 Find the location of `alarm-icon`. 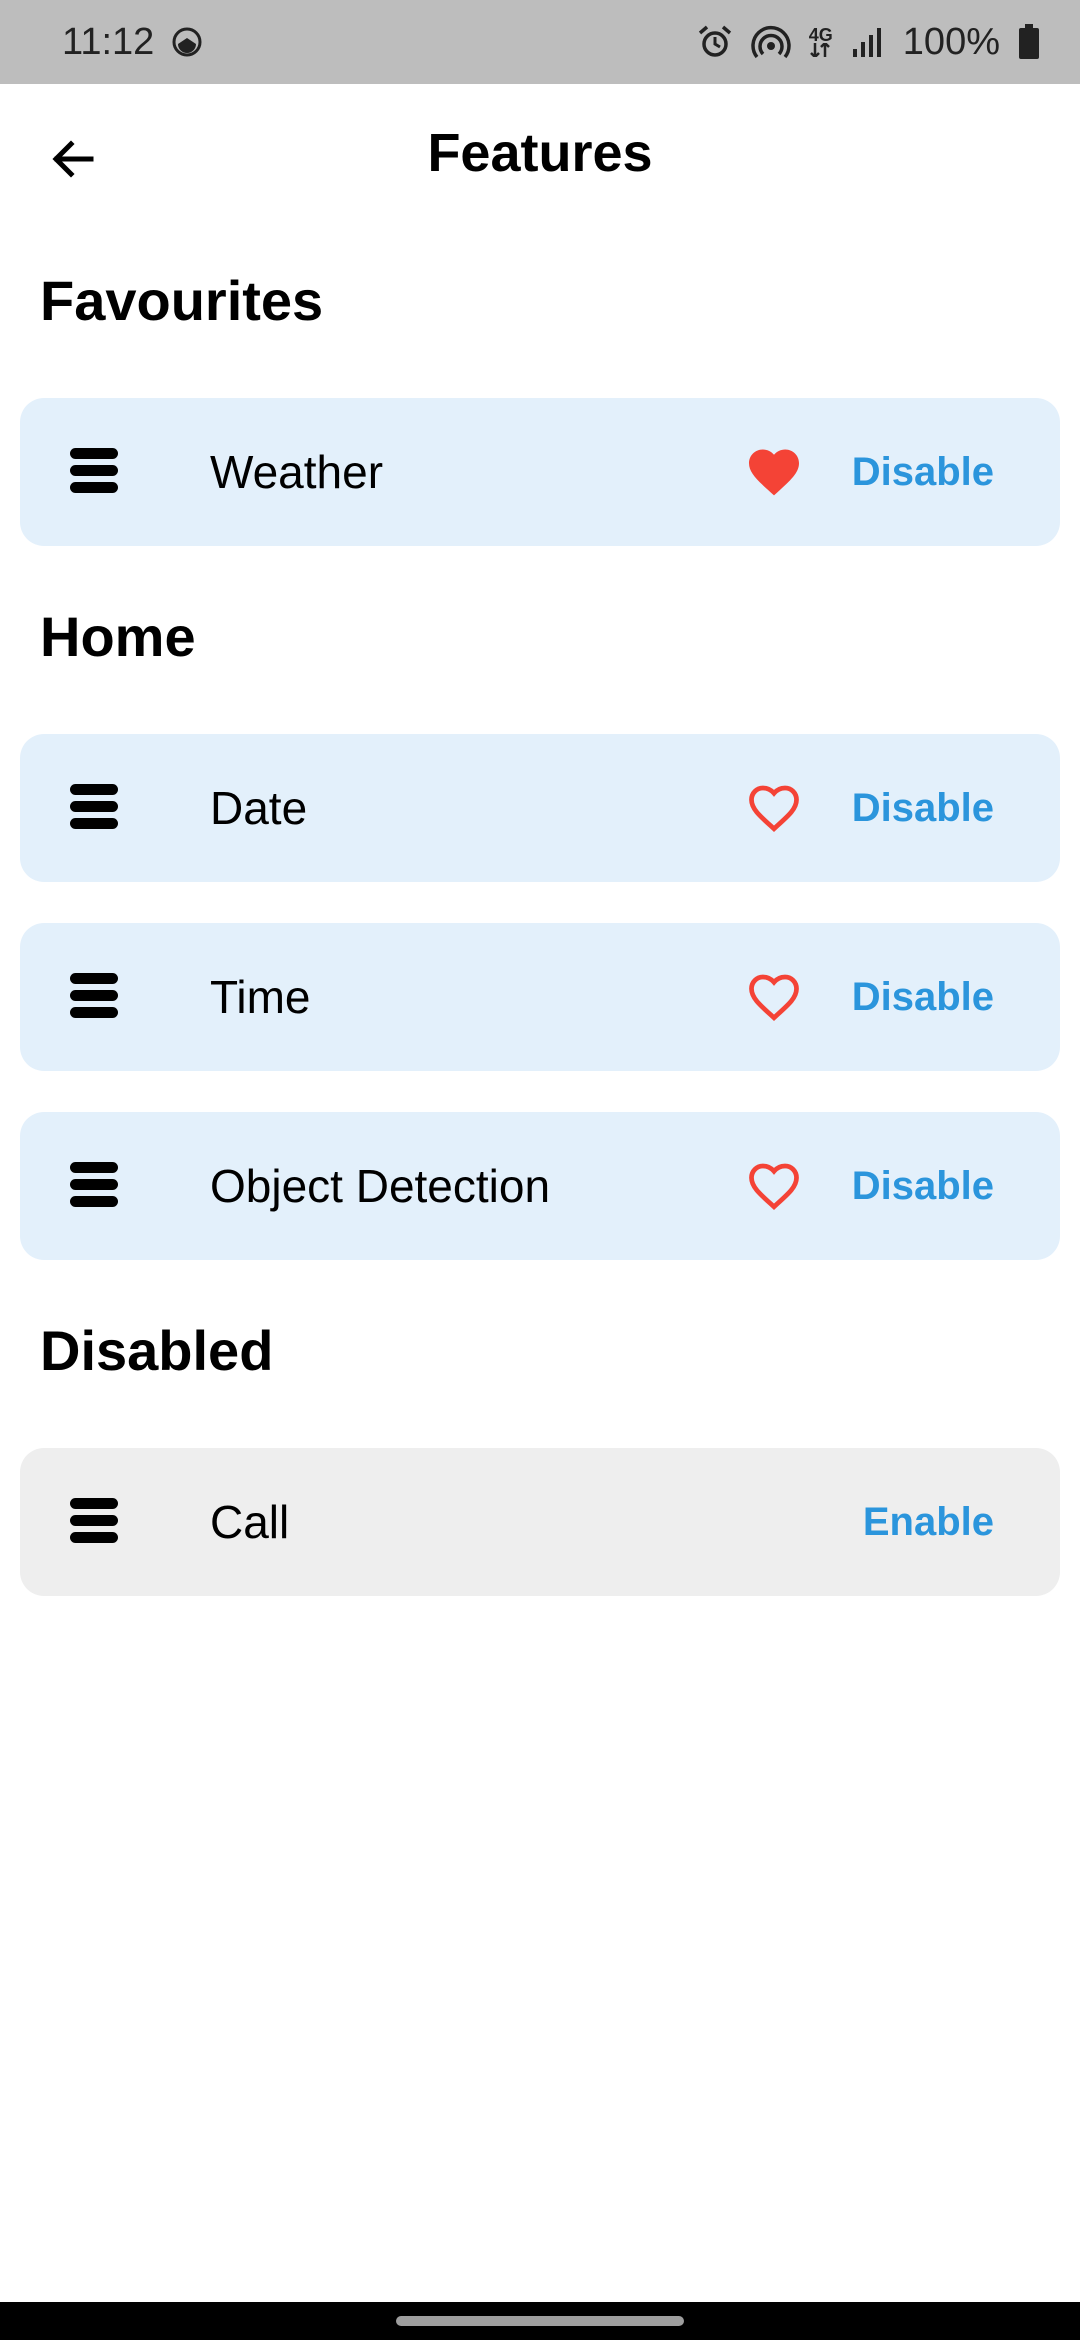

alarm-icon is located at coordinates (715, 42).